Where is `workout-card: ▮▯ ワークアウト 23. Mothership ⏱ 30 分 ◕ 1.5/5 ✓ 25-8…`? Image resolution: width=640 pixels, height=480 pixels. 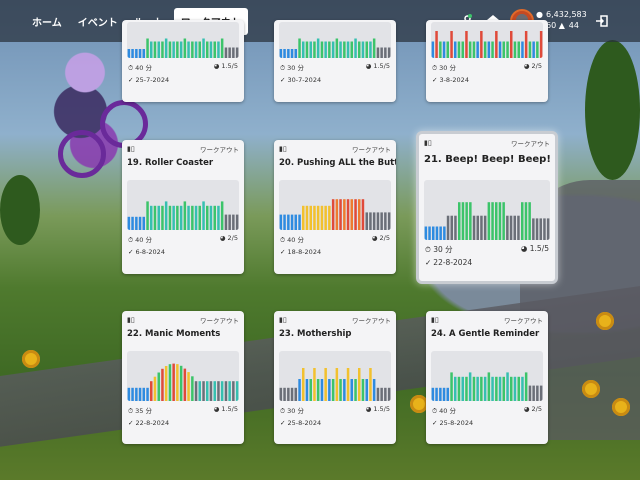 workout-card: ▮▯ ワークアウト 23. Mothership ⏱ 30 分 ◕ 1.5/5 ✓ 25-8… is located at coordinates (335, 377).